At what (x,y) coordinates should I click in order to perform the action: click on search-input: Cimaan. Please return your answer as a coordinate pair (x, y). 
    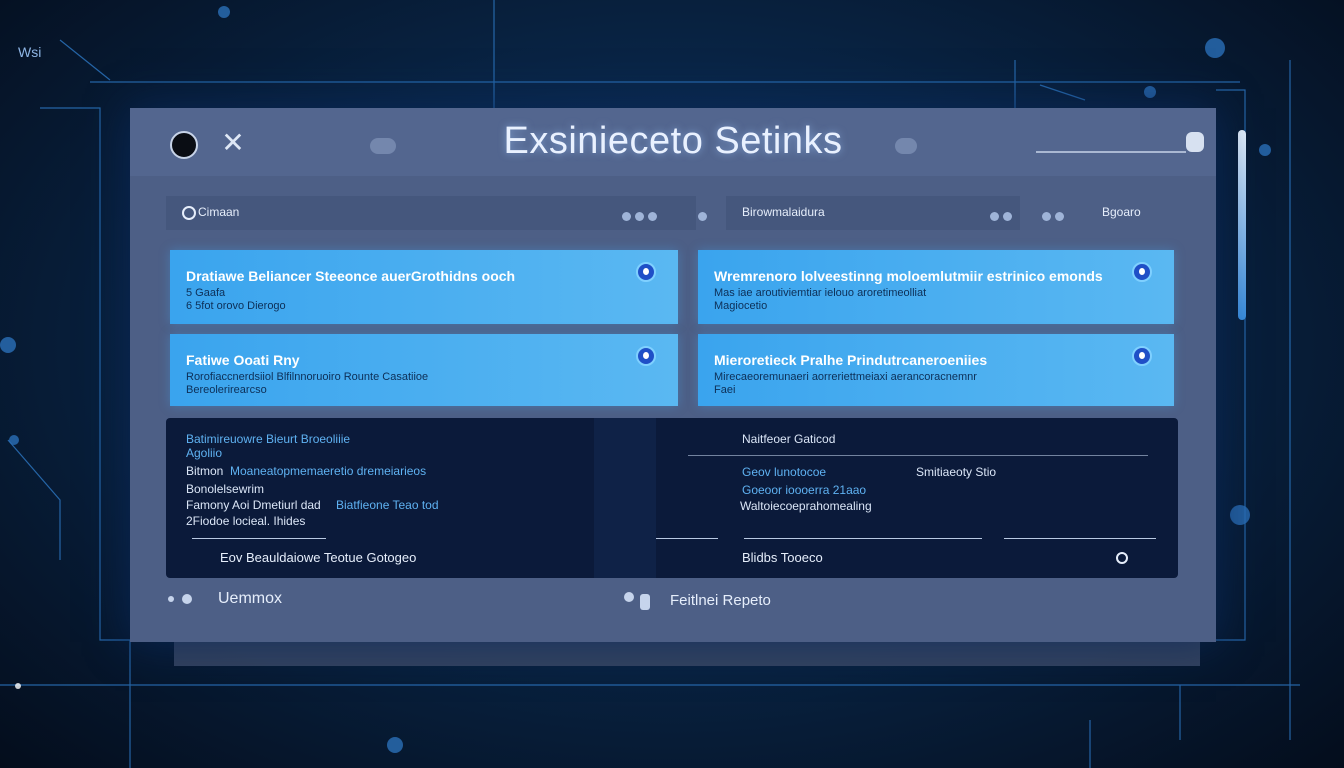
    Looking at the image, I should click on (431, 213).